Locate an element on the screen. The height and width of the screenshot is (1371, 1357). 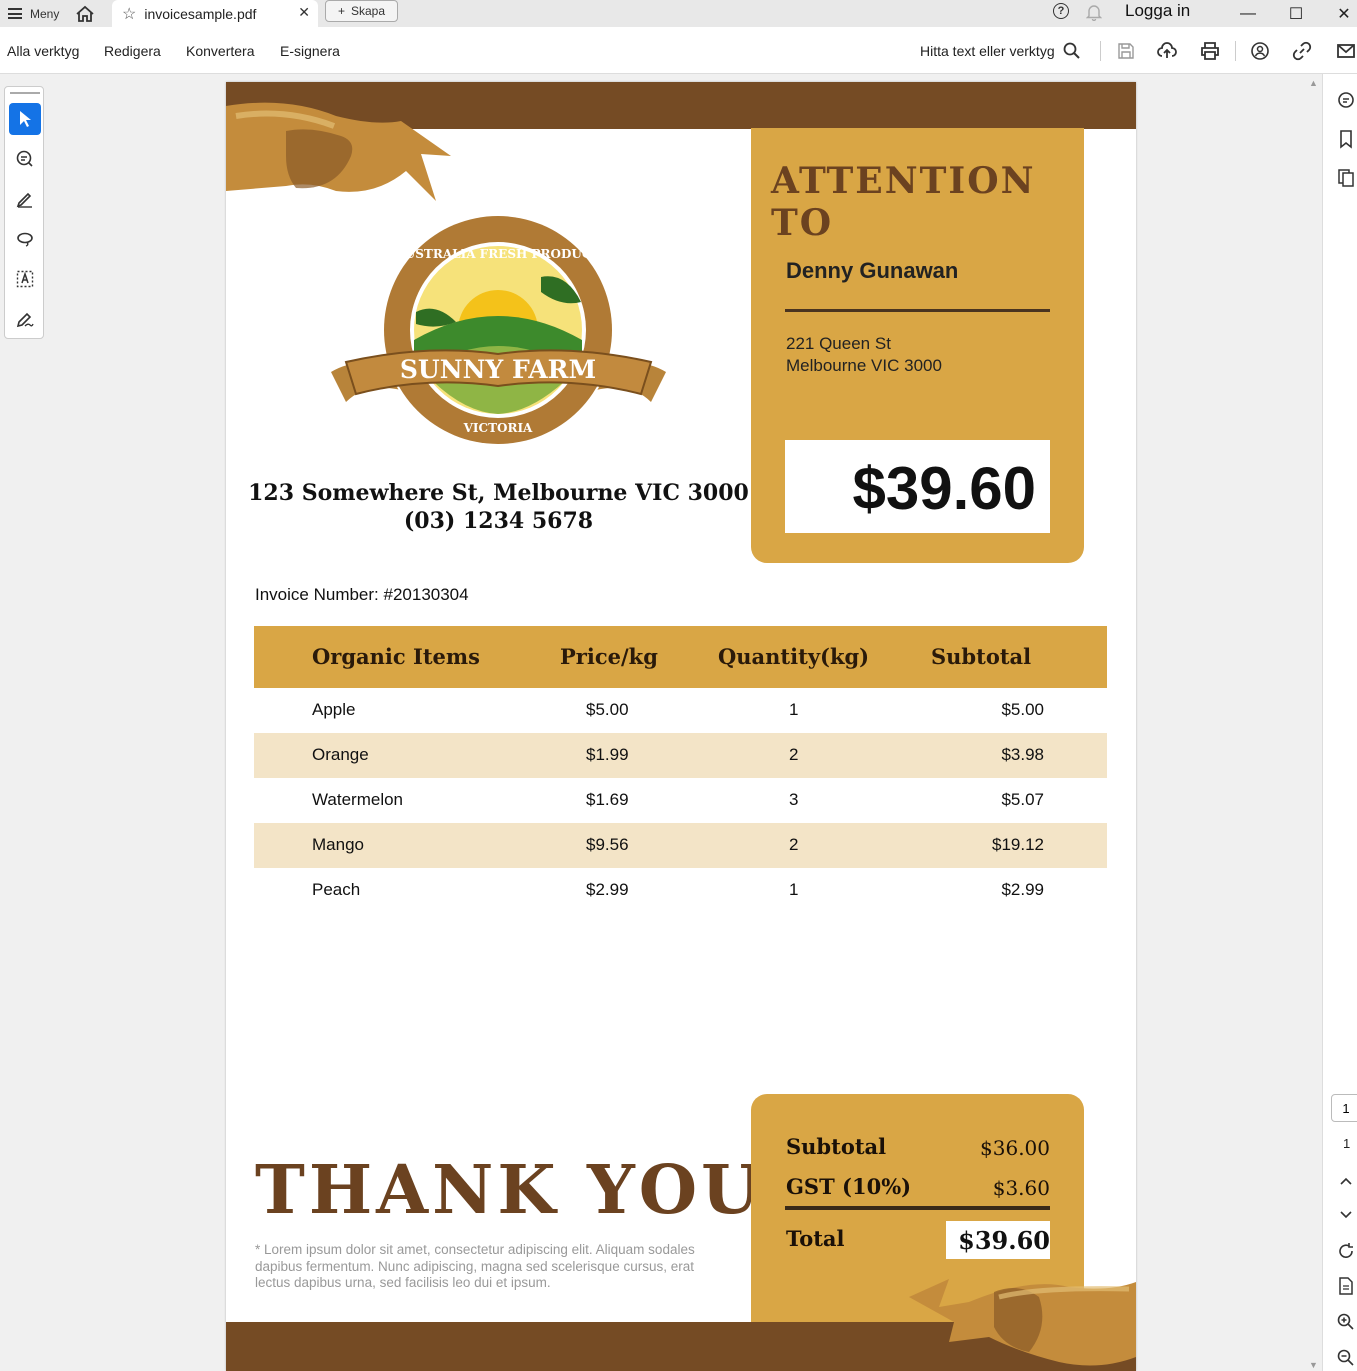
item-subtotal: $5.07 is located at coordinates (1022, 799).